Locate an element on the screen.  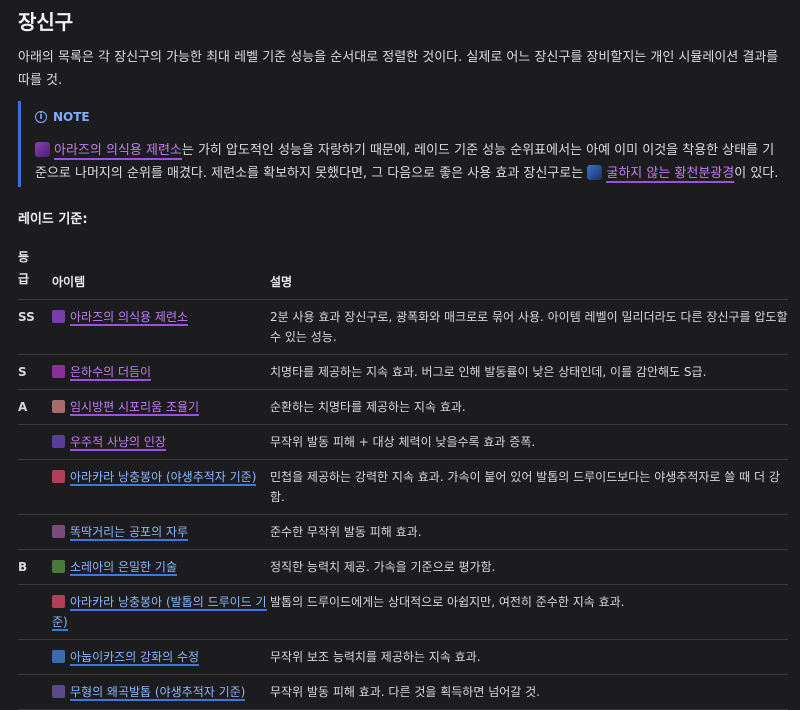
header-desc: 설명 is located at coordinates (529, 273).